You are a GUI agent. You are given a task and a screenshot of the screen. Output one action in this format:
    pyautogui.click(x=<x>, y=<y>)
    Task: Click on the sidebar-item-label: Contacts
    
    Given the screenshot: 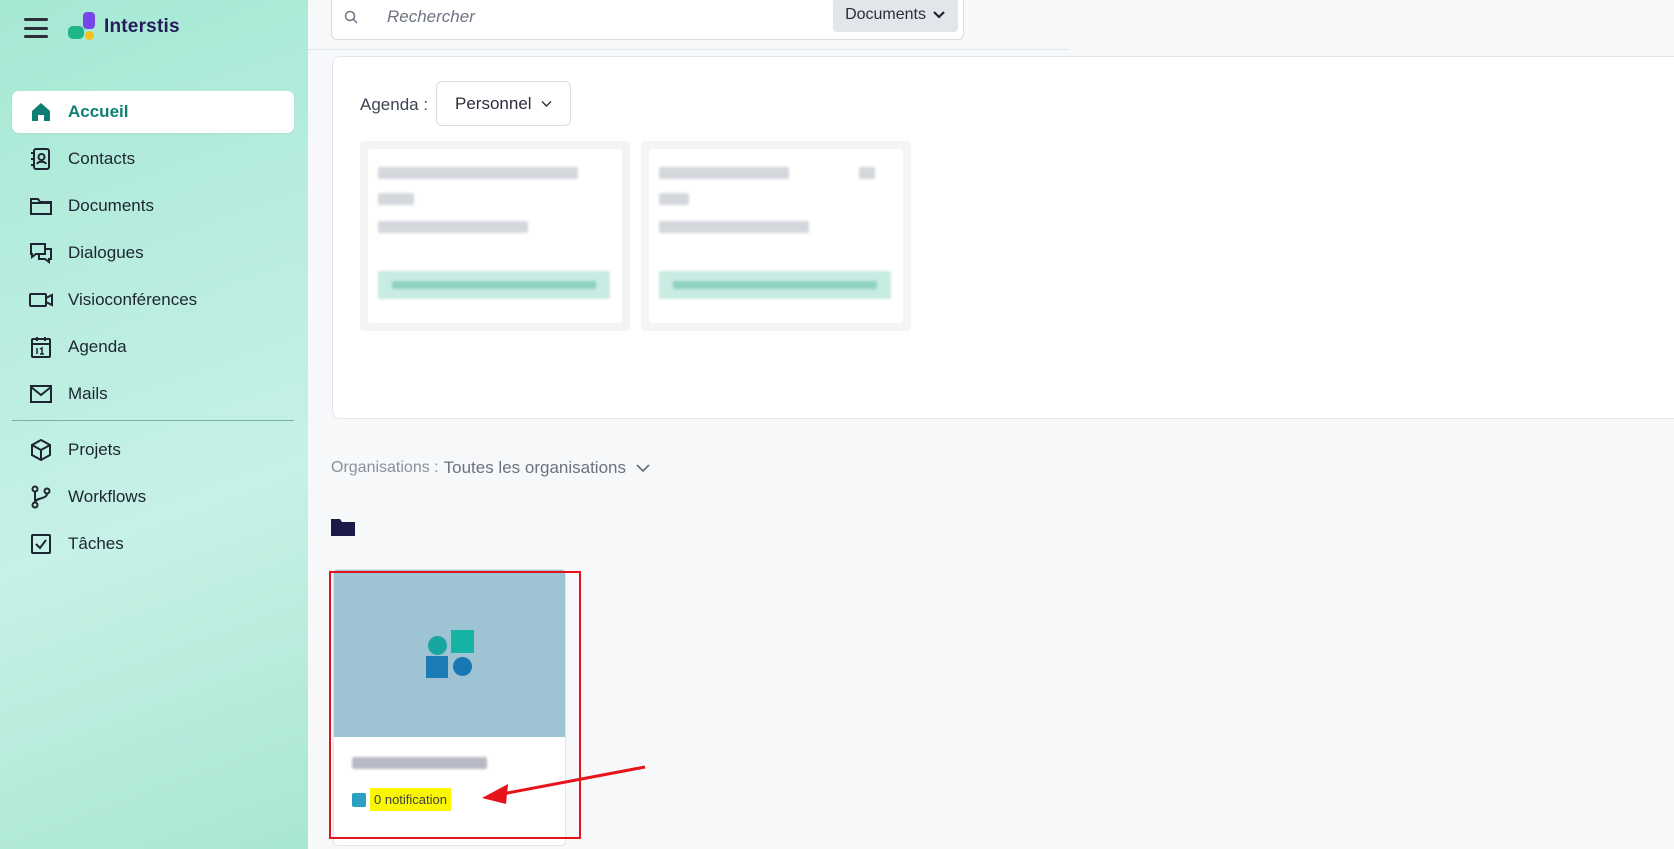 What is the action you would take?
    pyautogui.click(x=102, y=158)
    